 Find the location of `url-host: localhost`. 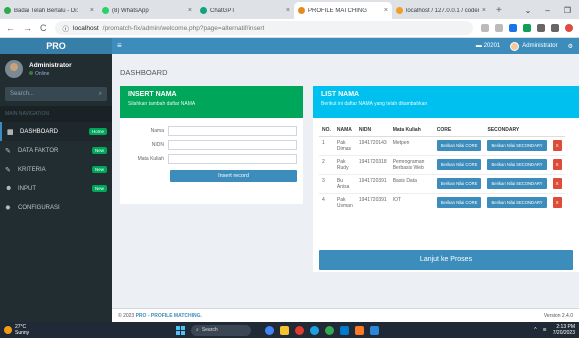

url-host: localhost is located at coordinates (86, 28).